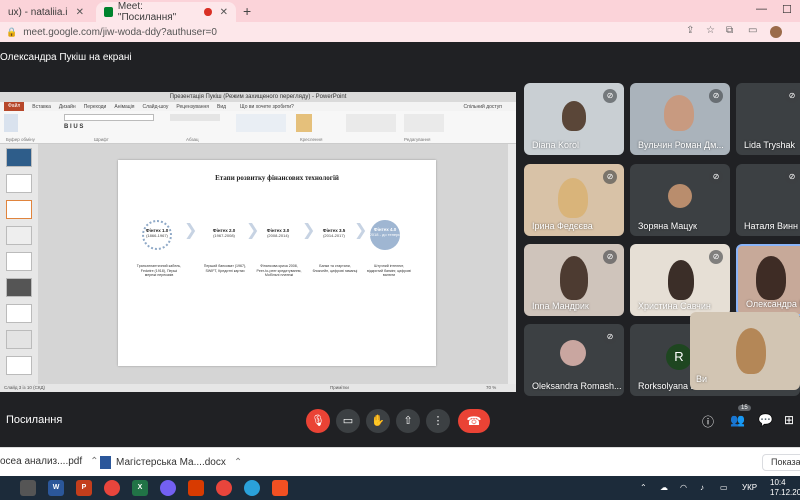  Describe the element at coordinates (108, 12) in the screenshot. I see `meet-favicon-icon` at that location.